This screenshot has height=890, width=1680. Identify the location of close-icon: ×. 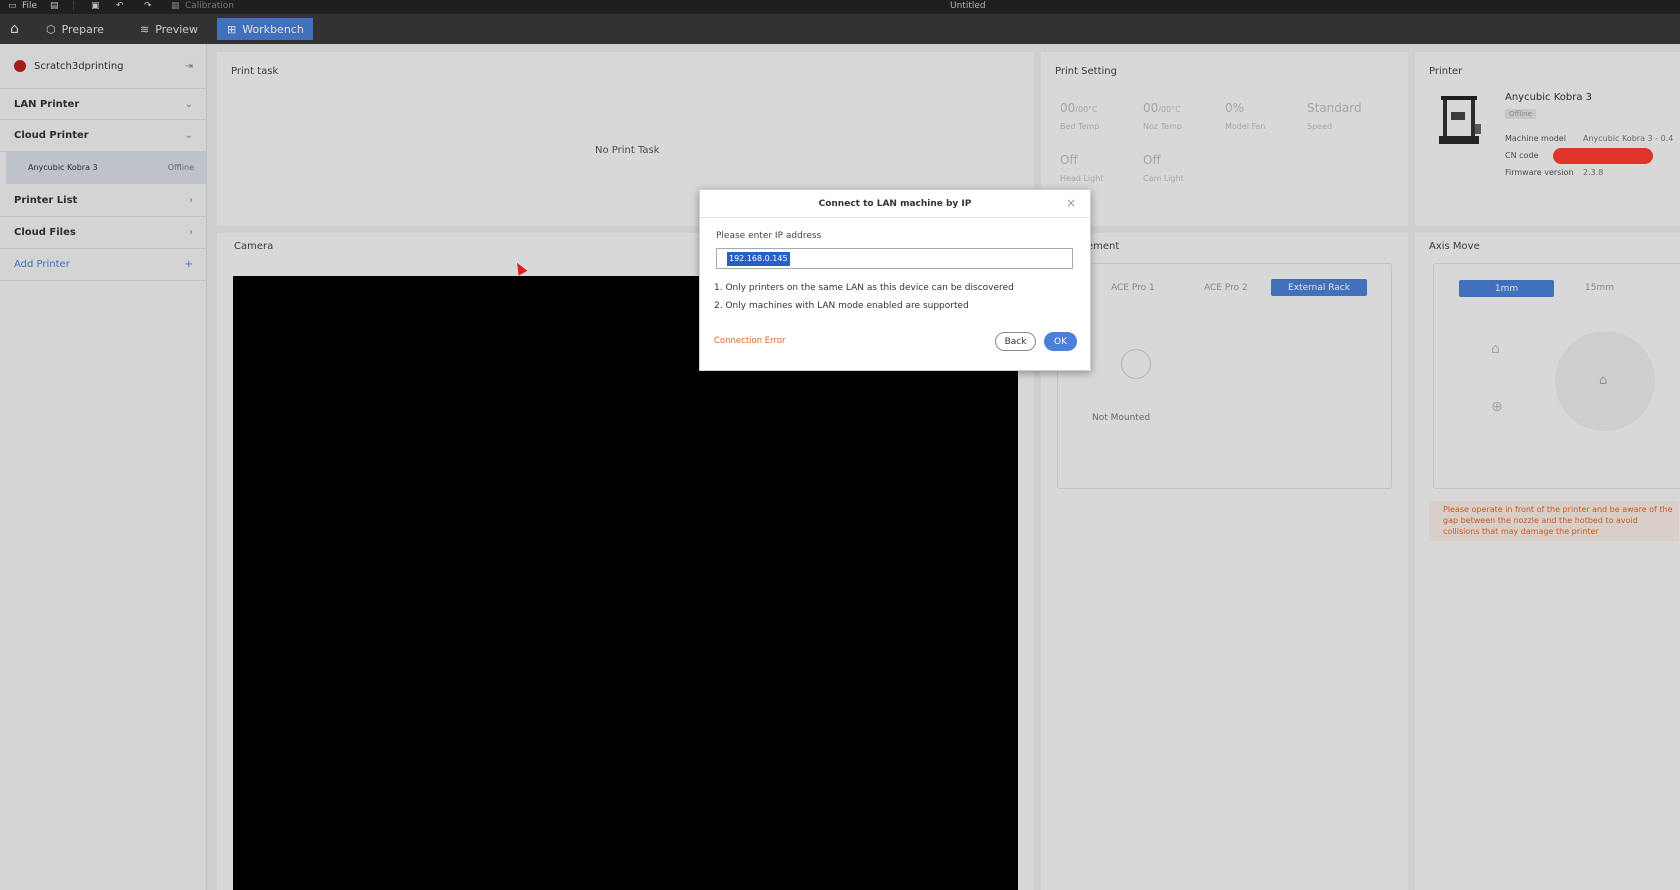
(1071, 203).